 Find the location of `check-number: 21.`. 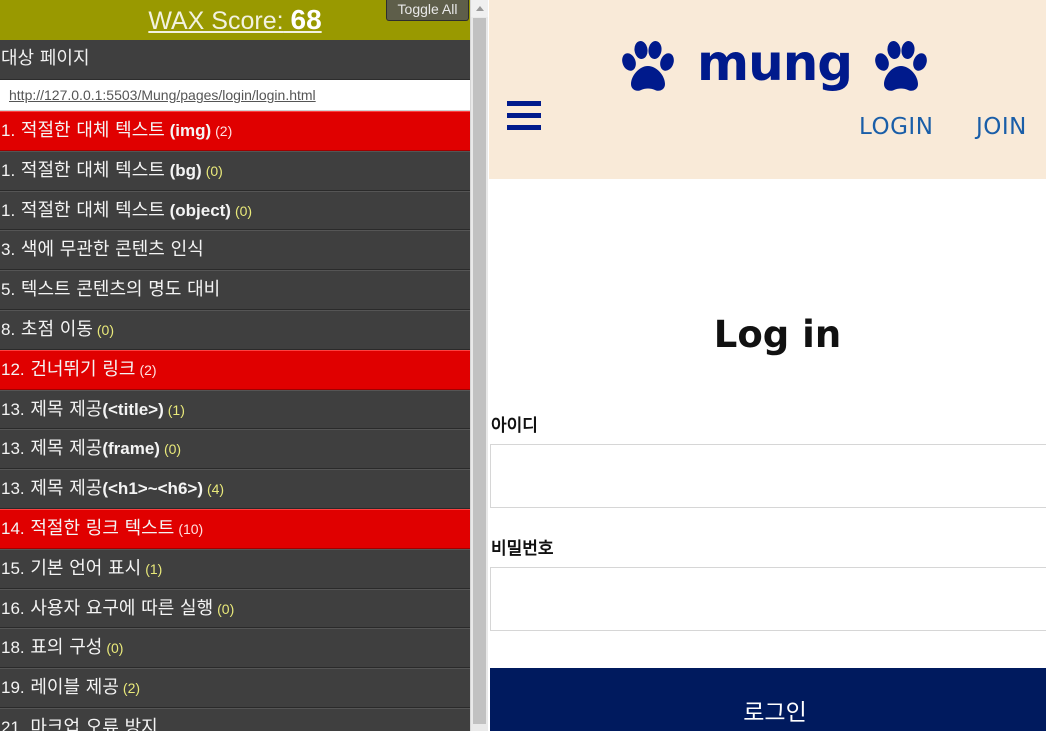

check-number: 21. is located at coordinates (13, 724).